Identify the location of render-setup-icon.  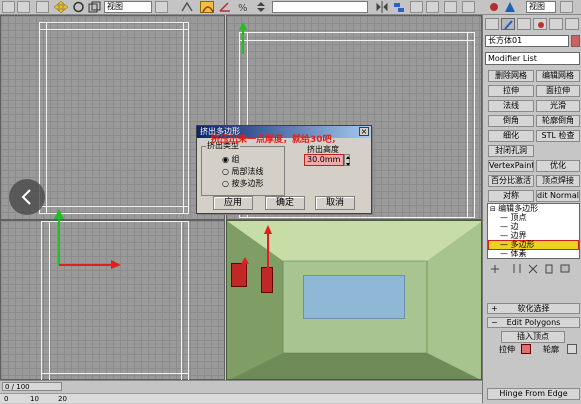
(494, 7).